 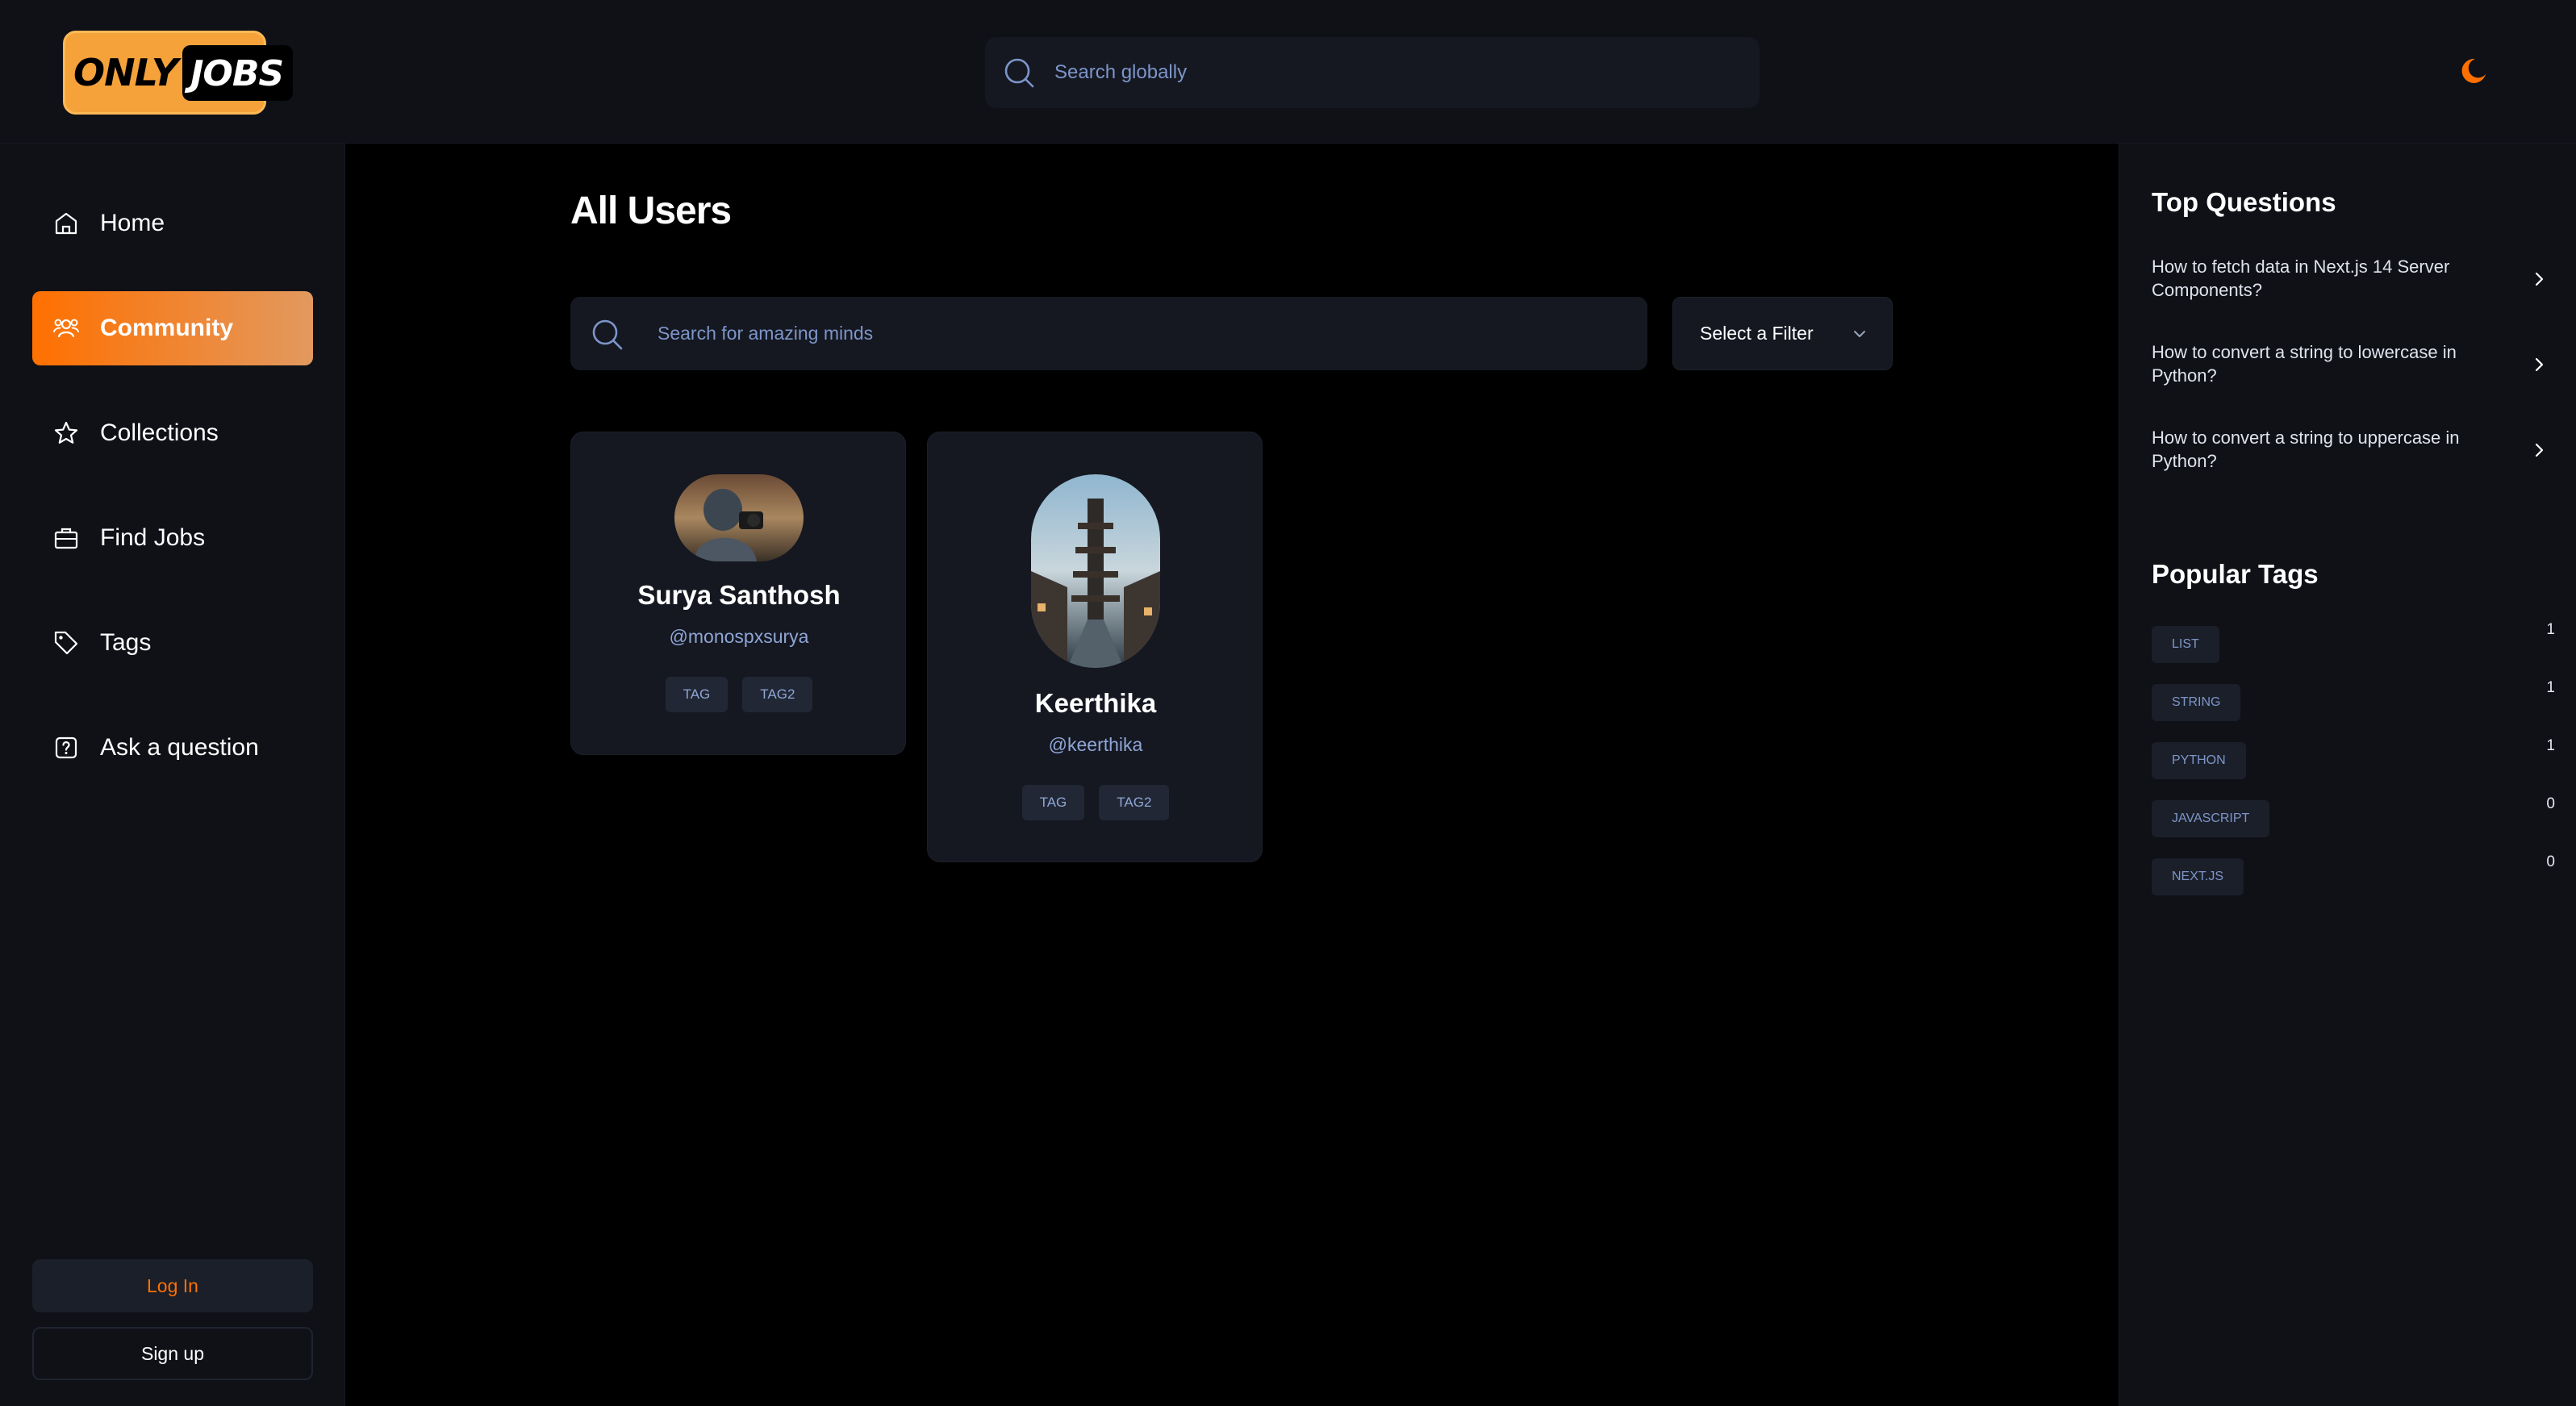 What do you see at coordinates (2244, 202) in the screenshot?
I see `top-questions-title: Top Questions` at bounding box center [2244, 202].